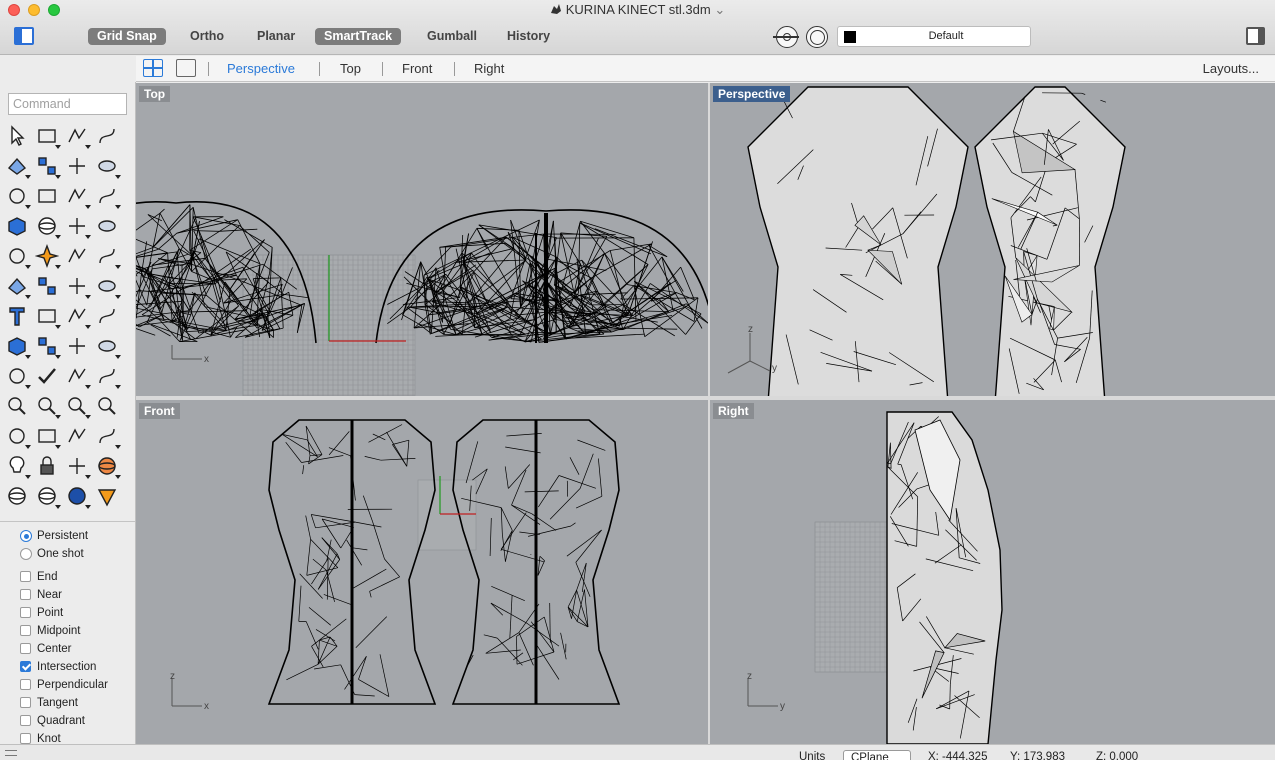 The width and height of the screenshot is (1275, 760). Describe the element at coordinates (261, 68) in the screenshot. I see `tab-perspective: Perspective` at that location.